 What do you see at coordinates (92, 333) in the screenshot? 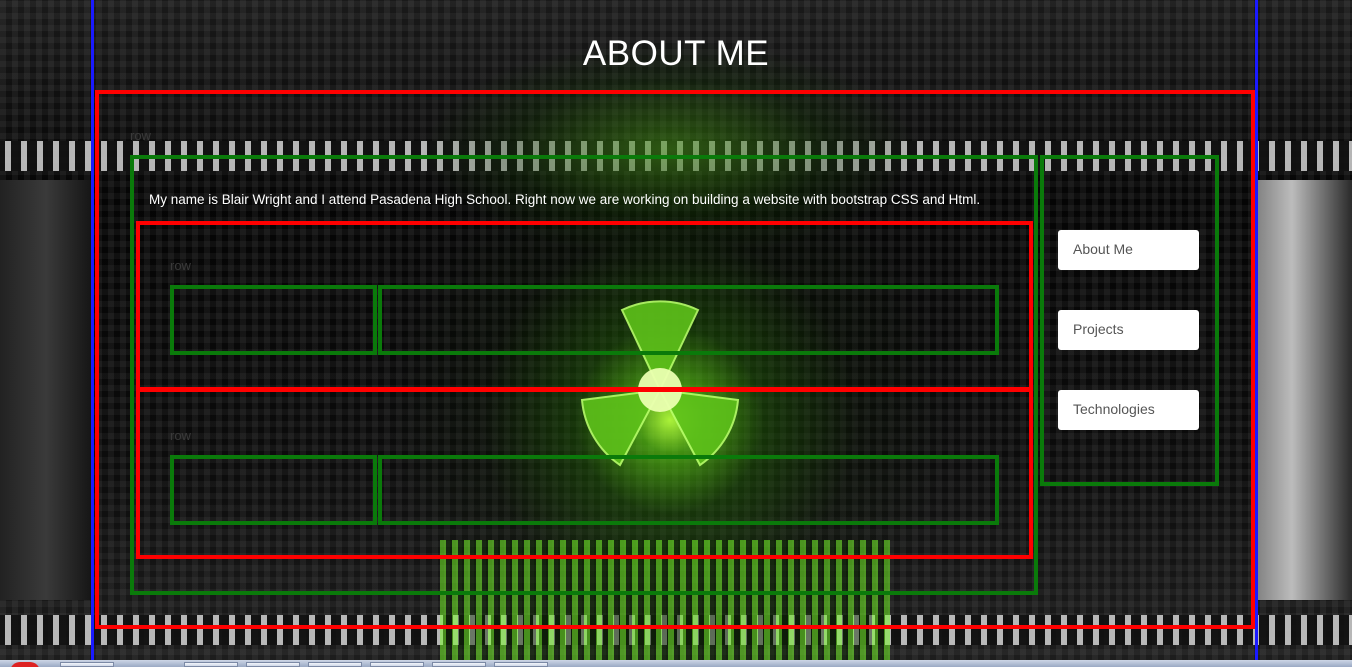
I see `container-left-border` at bounding box center [92, 333].